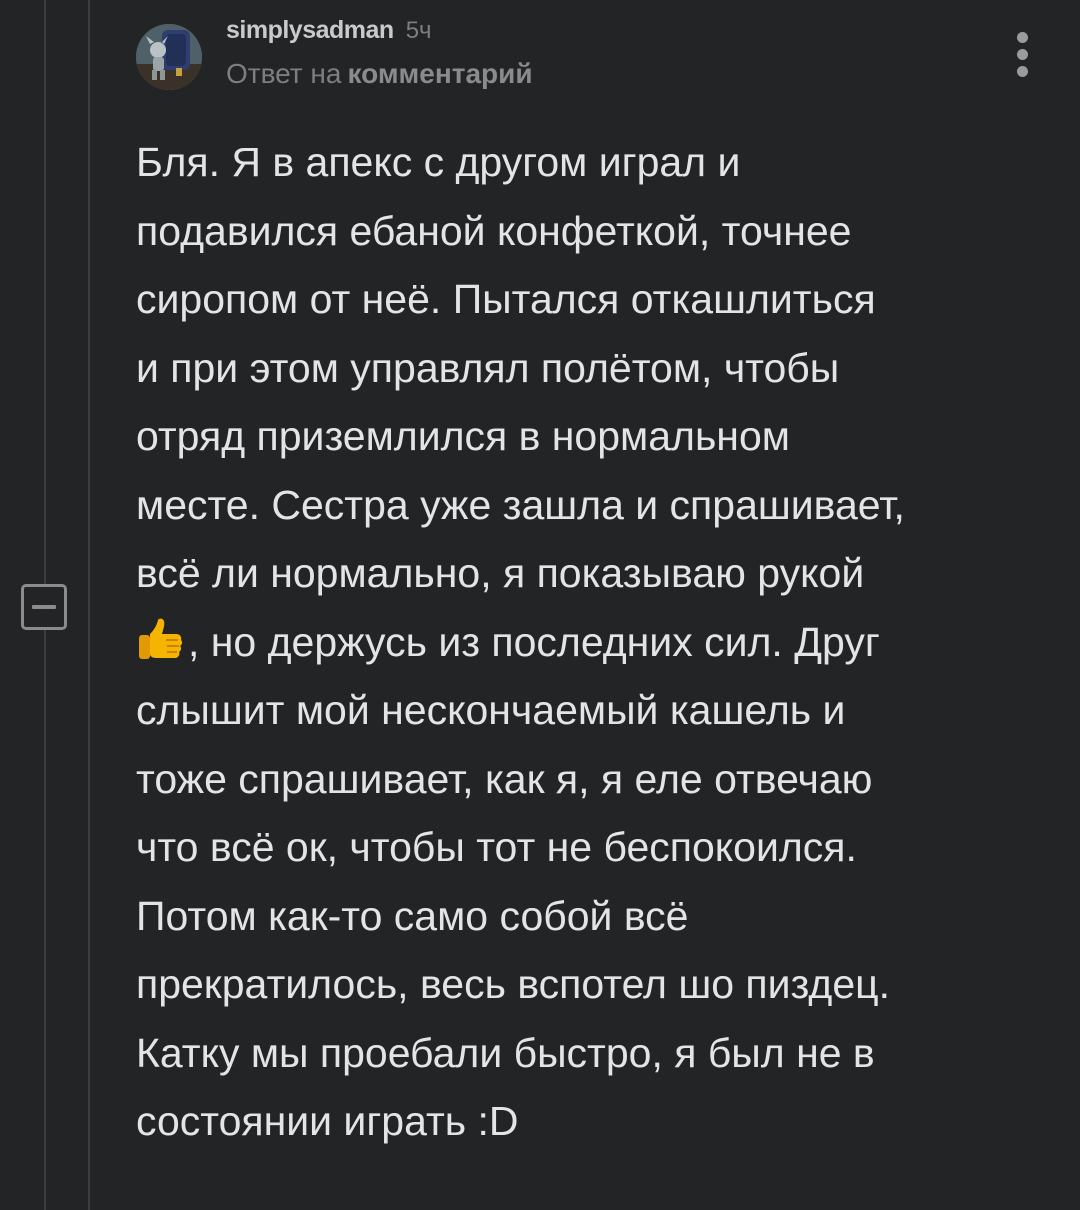  I want to click on avatar, so click(169, 57).